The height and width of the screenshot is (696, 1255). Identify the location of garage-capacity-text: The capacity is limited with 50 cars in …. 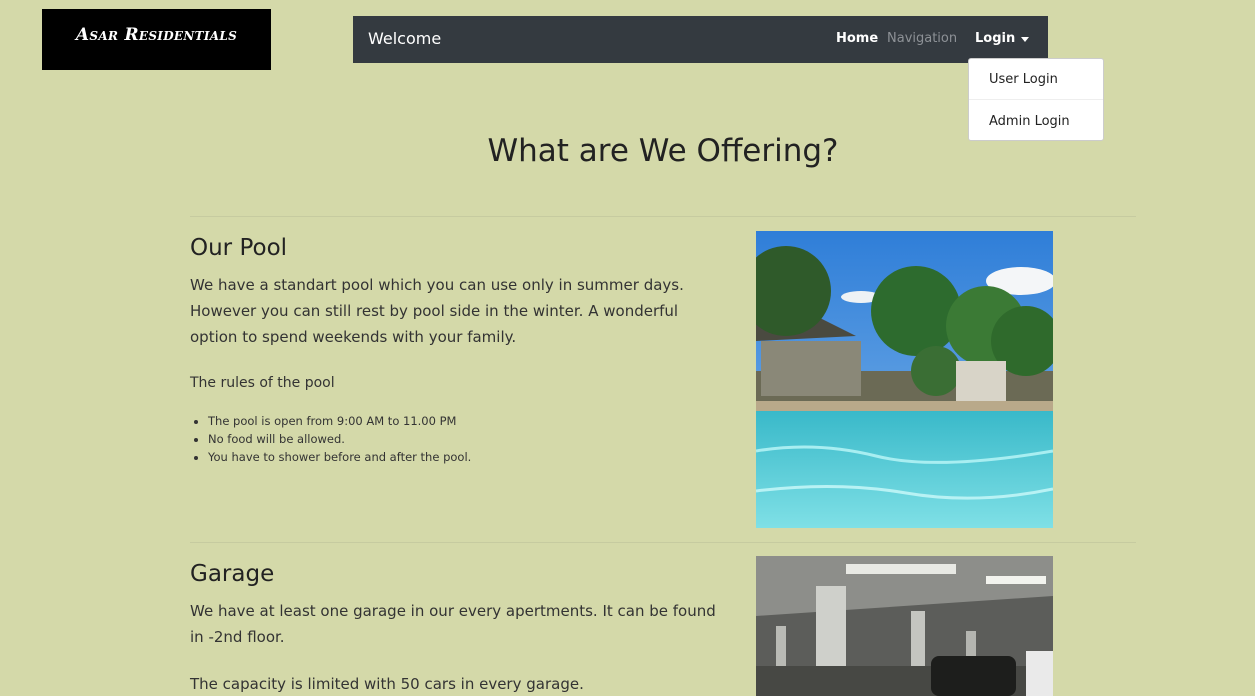
(387, 684).